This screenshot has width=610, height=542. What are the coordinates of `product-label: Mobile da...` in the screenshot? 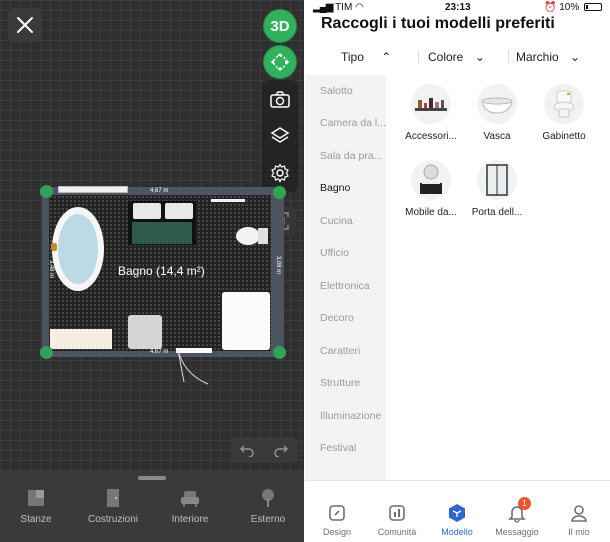 It's located at (431, 212).